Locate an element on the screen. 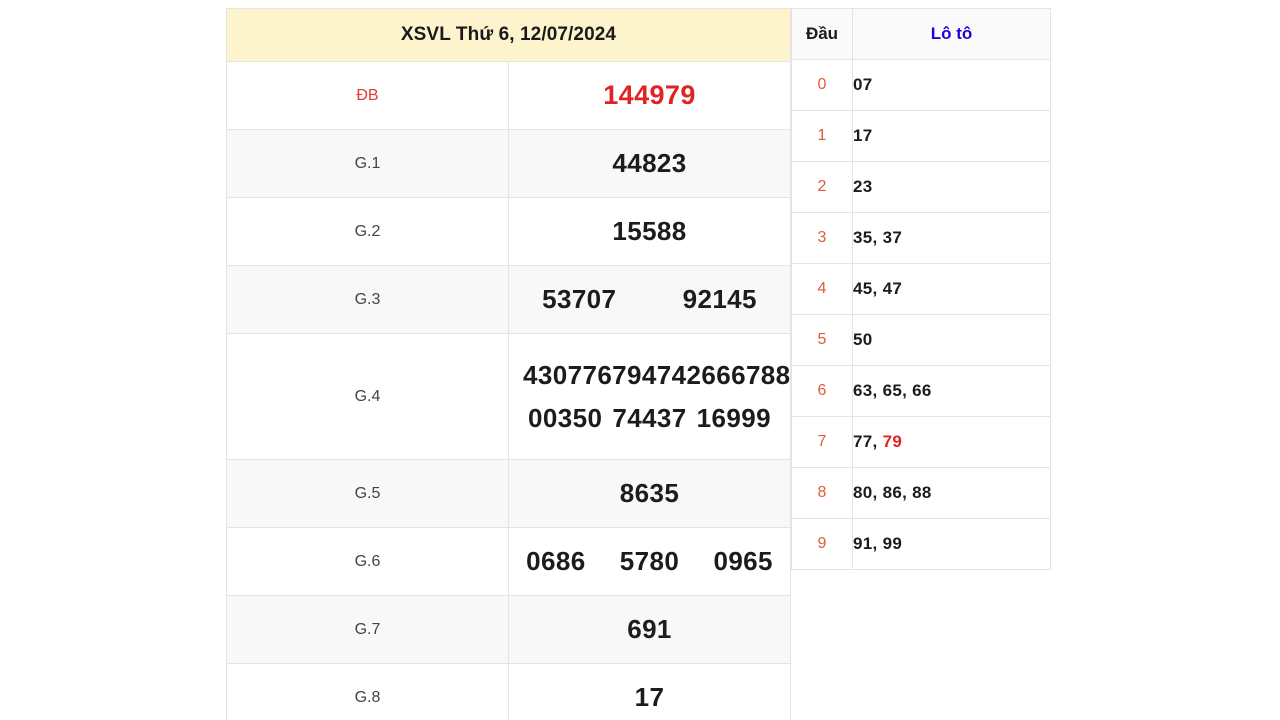 The height and width of the screenshot is (720, 1280). table-row: 4 45, 47 is located at coordinates (921, 289).